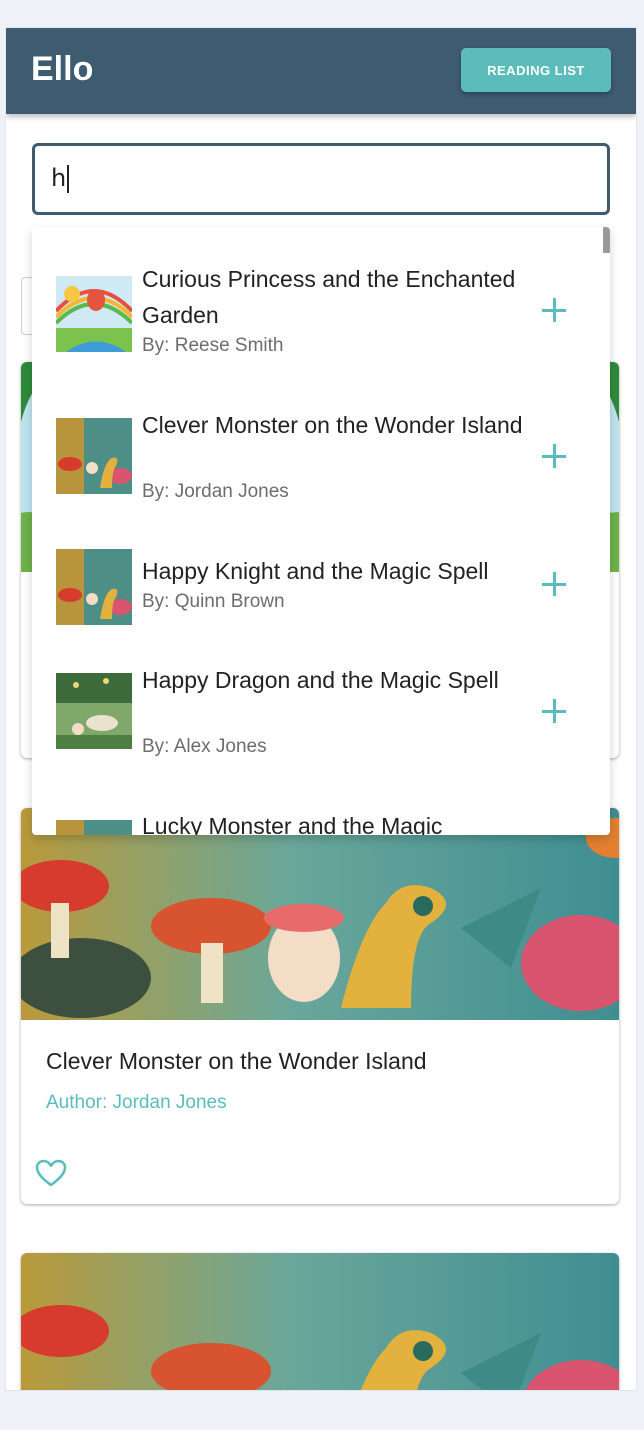  Describe the element at coordinates (215, 491) in the screenshot. I see `result-author: By: Jordan Jones` at that location.